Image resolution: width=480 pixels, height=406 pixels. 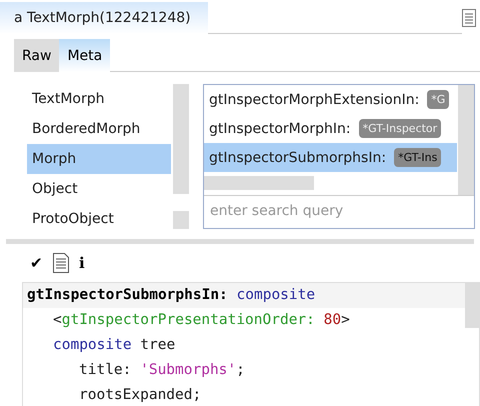 I want to click on code-line: title: 'Submorphs';, so click(x=162, y=370).